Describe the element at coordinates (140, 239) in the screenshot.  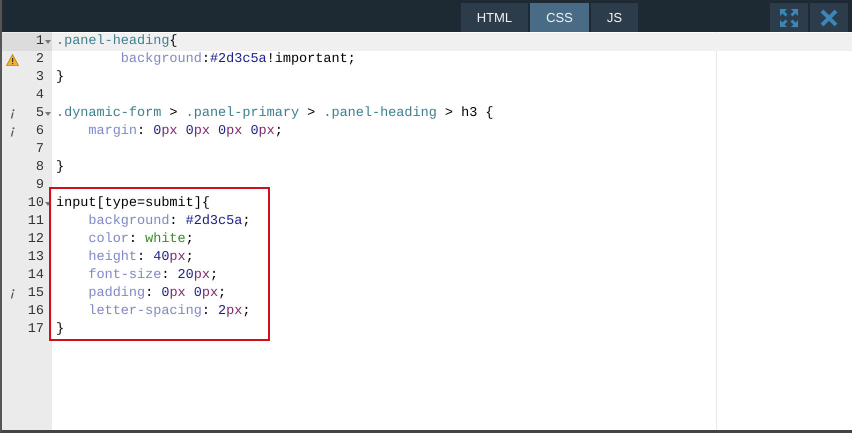
I see `code-line: color: white;` at that location.